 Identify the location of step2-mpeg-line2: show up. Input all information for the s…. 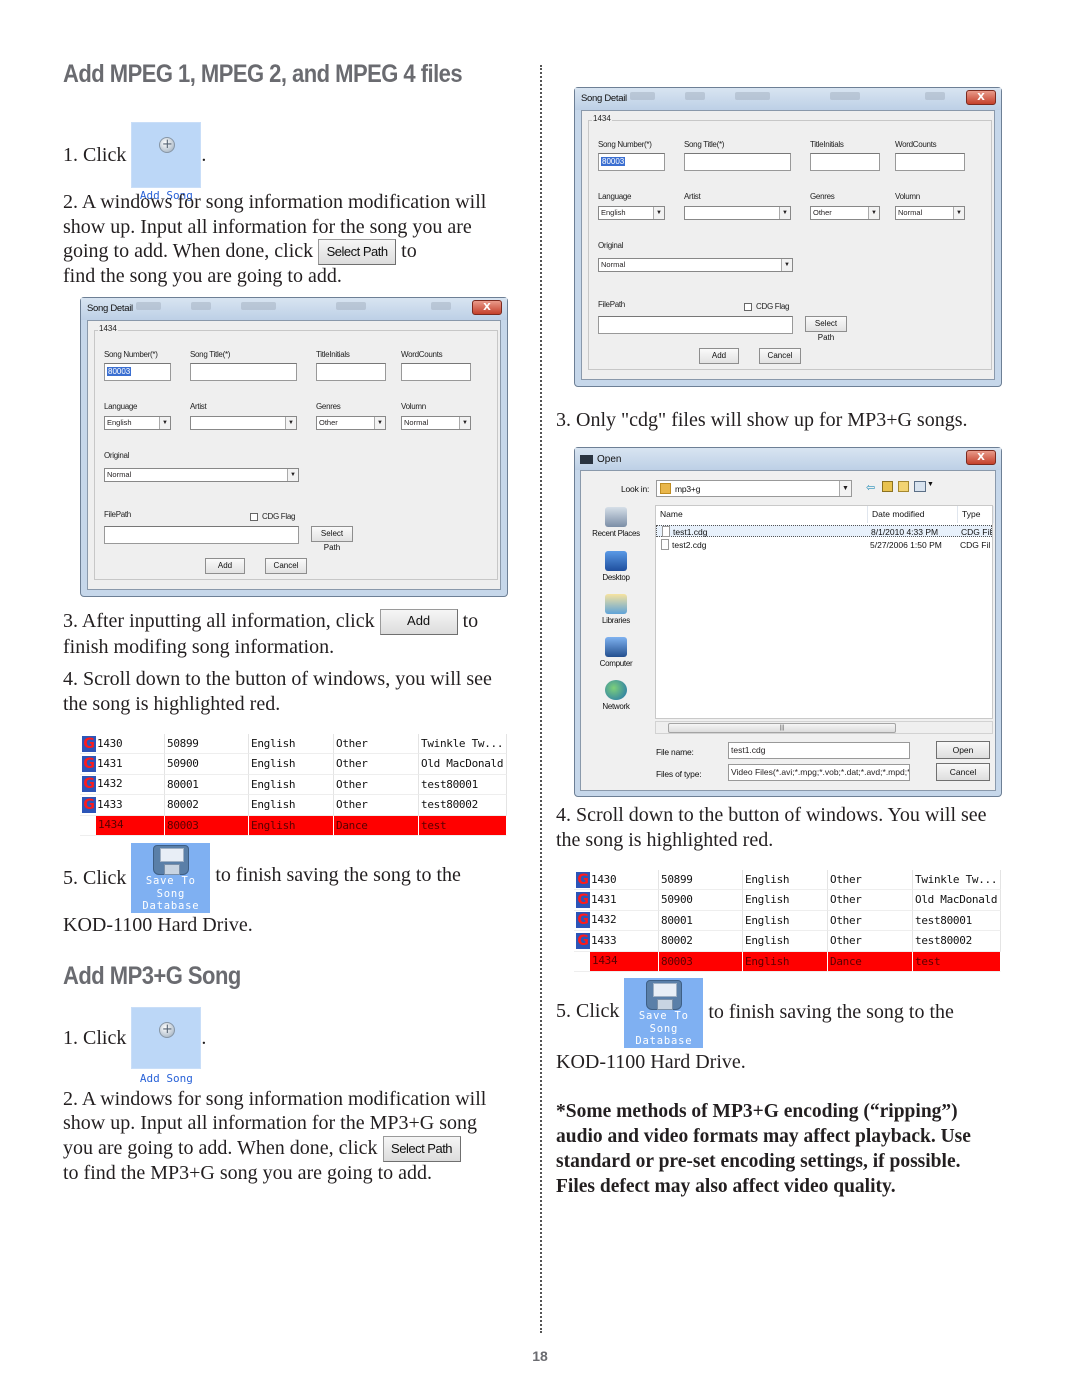
(267, 227).